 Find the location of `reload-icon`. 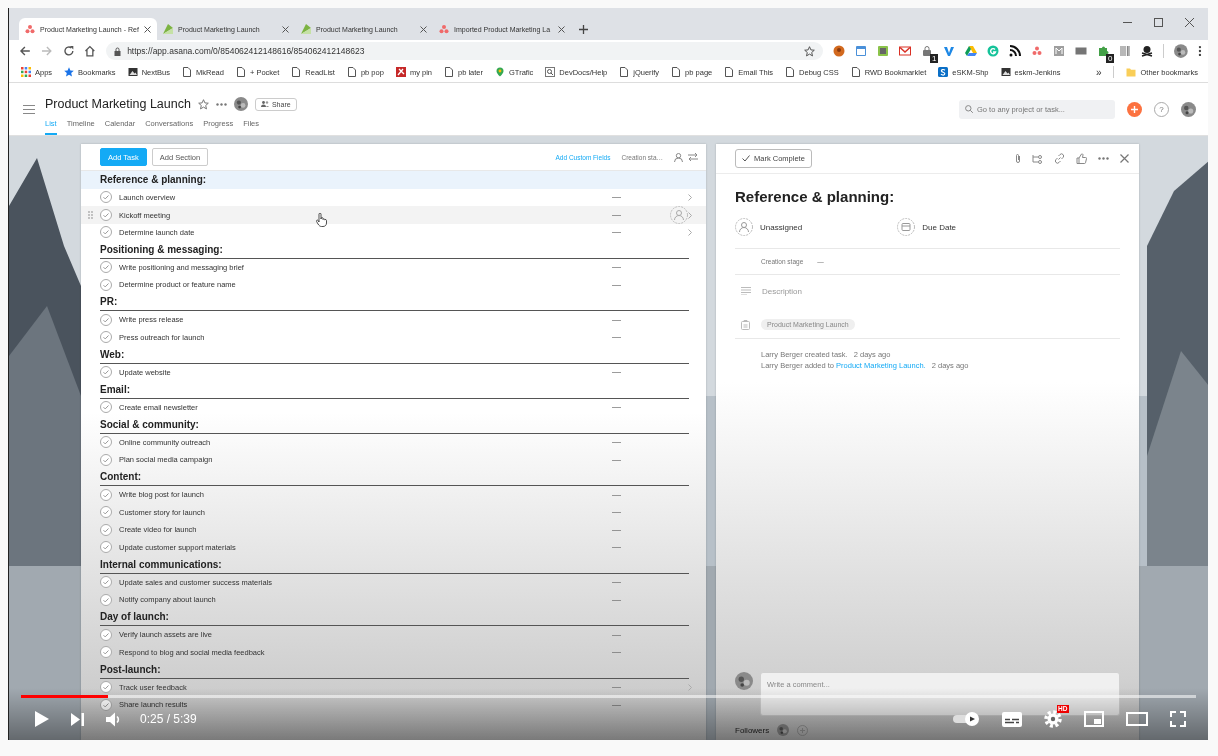

reload-icon is located at coordinates (68, 51).